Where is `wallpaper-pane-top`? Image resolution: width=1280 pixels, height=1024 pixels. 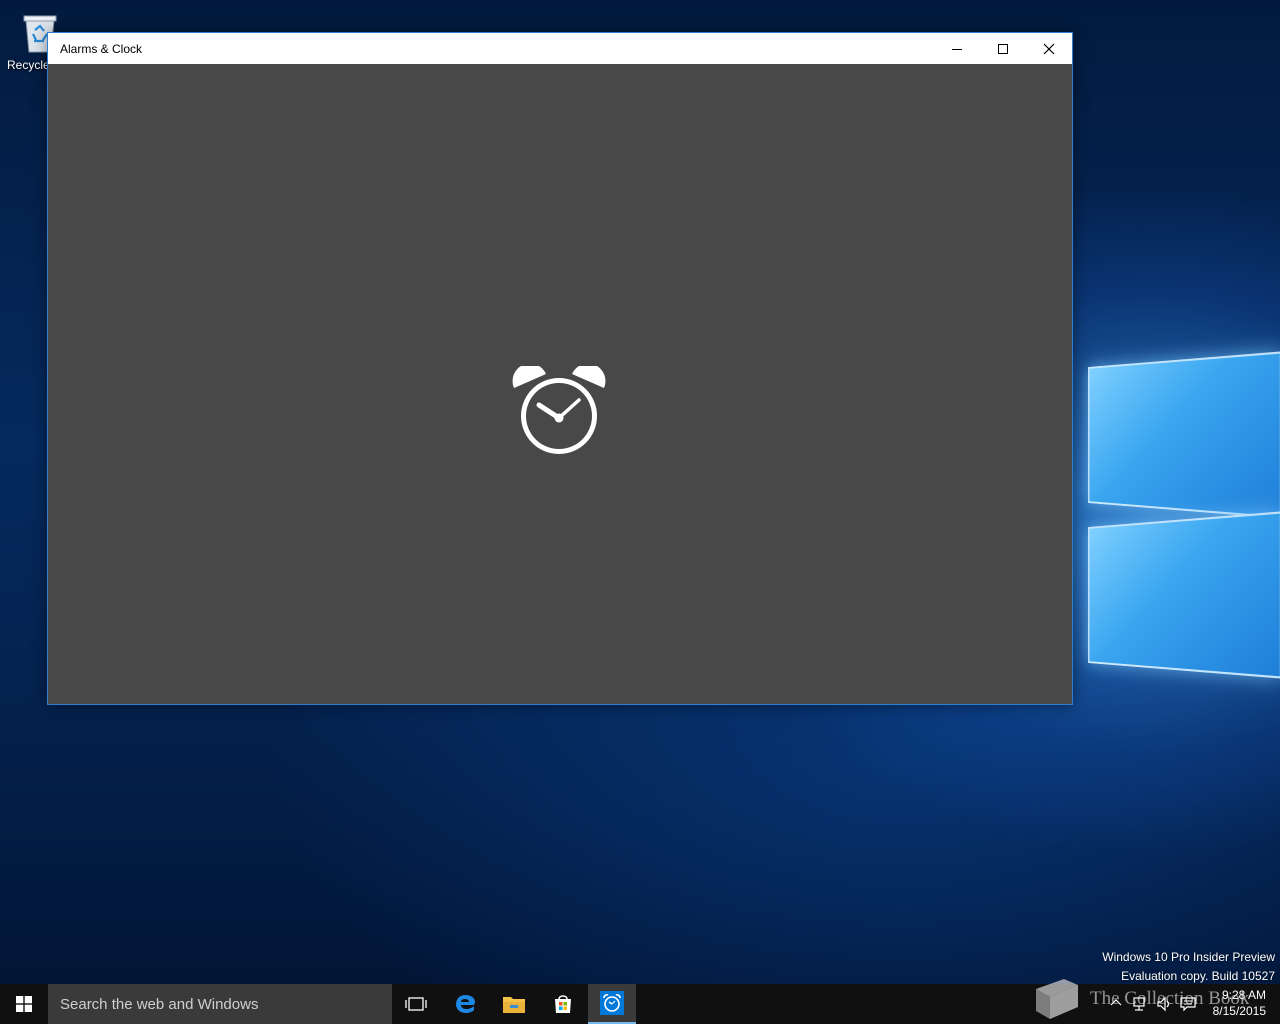 wallpaper-pane-top is located at coordinates (1183, 435).